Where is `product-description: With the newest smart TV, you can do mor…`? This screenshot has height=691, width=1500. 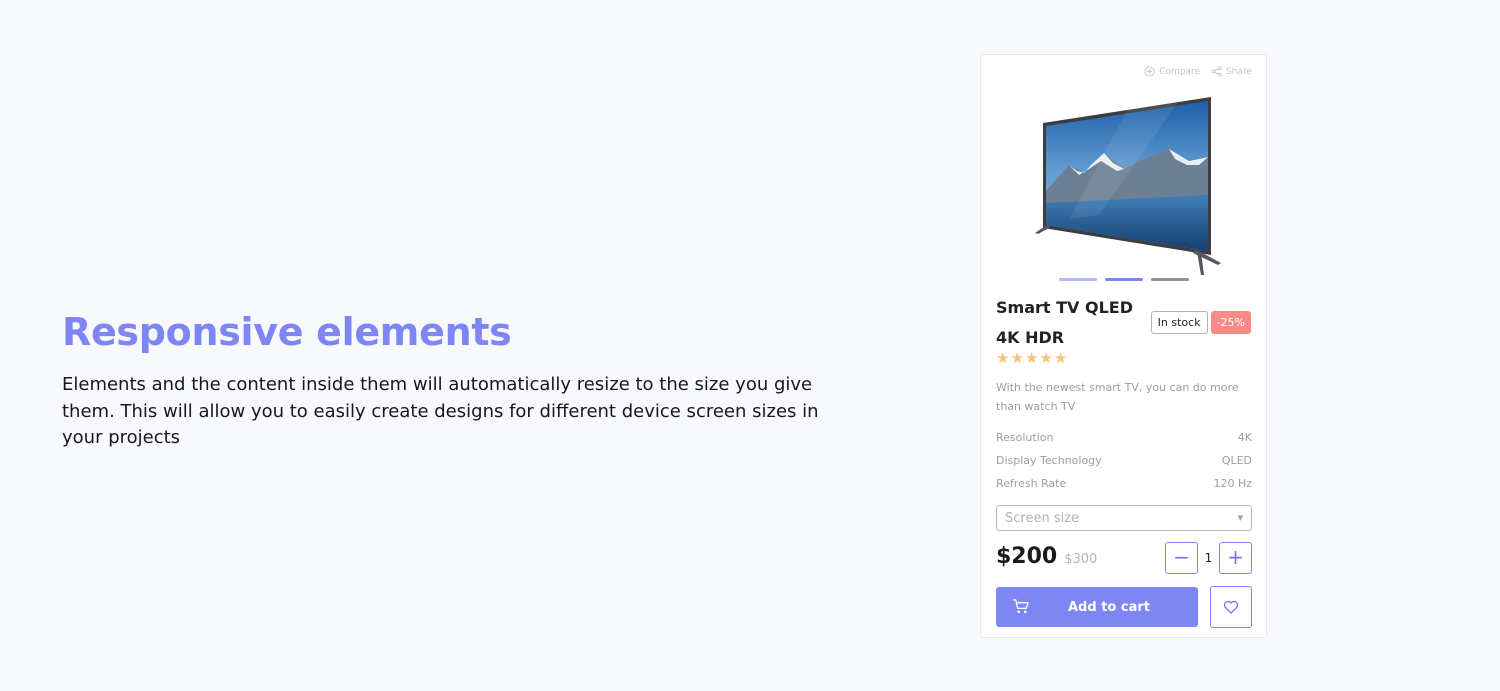 product-description: With the newest smart TV, you can do mor… is located at coordinates (1117, 397).